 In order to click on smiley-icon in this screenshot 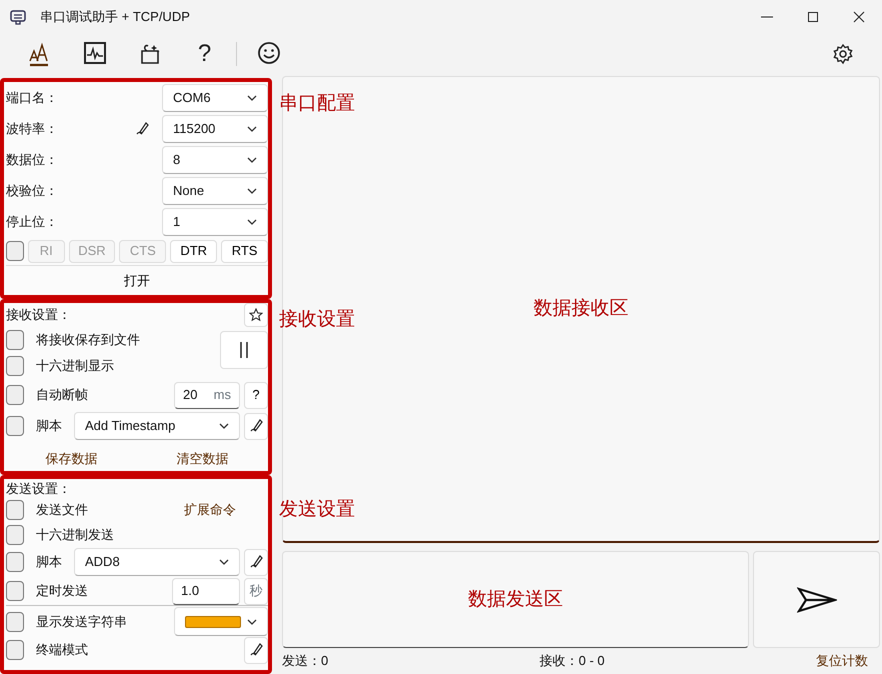, I will do `click(268, 54)`.